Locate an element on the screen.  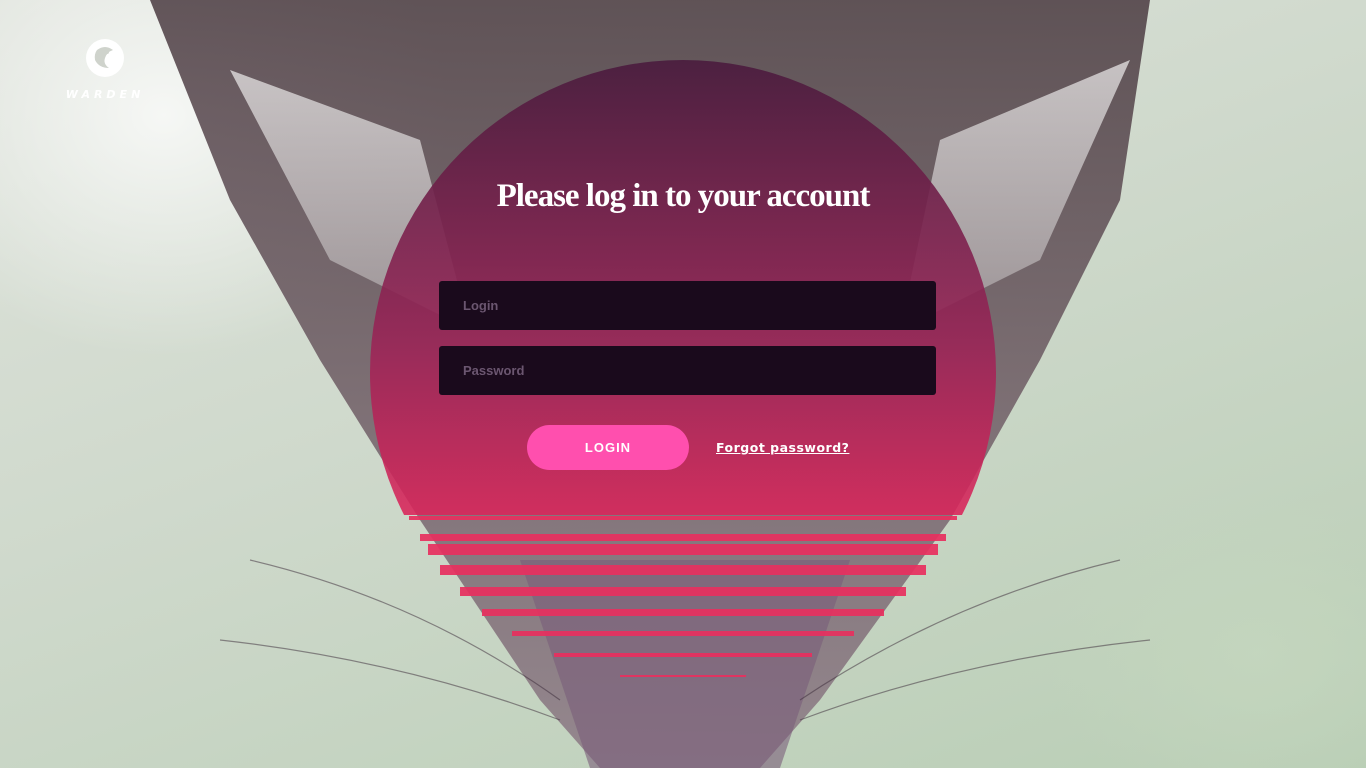
brand-name: WARDEN is located at coordinates (105, 94).